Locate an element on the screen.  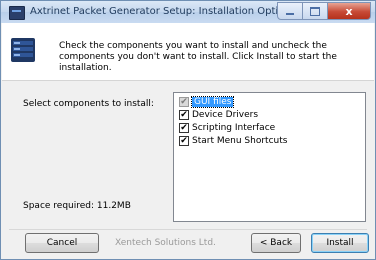
checkbox-device-drivers: ✔ is located at coordinates (184, 115).